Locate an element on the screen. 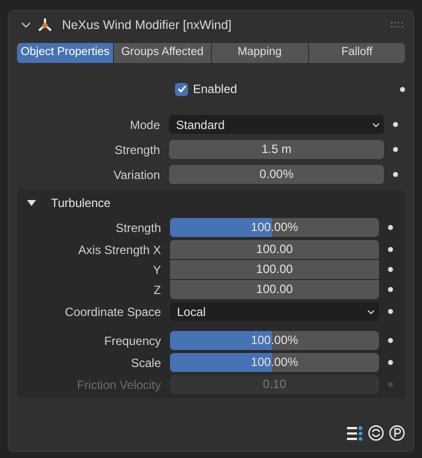 The height and width of the screenshot is (458, 422). tab: Mapping is located at coordinates (260, 53).